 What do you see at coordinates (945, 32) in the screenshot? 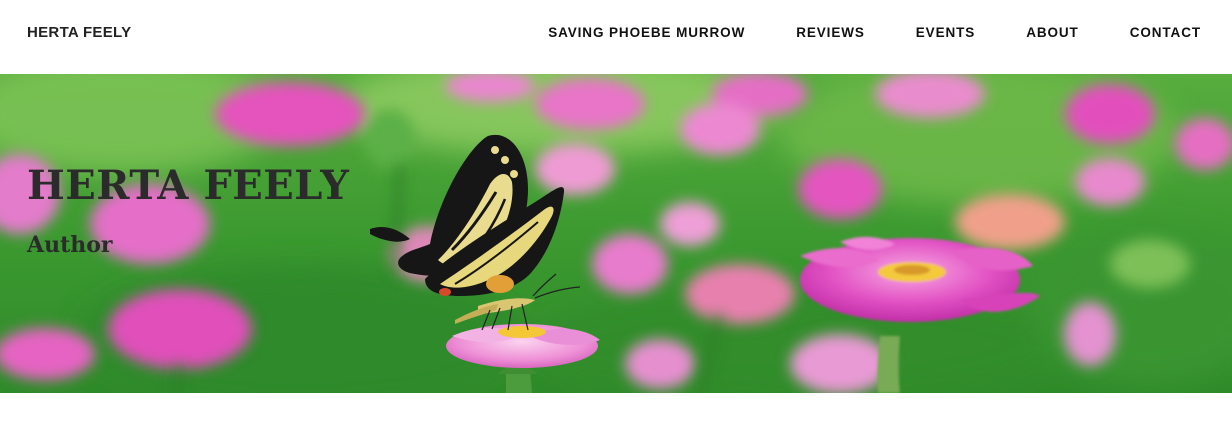
I see `nav-item-events: EVENTS` at bounding box center [945, 32].